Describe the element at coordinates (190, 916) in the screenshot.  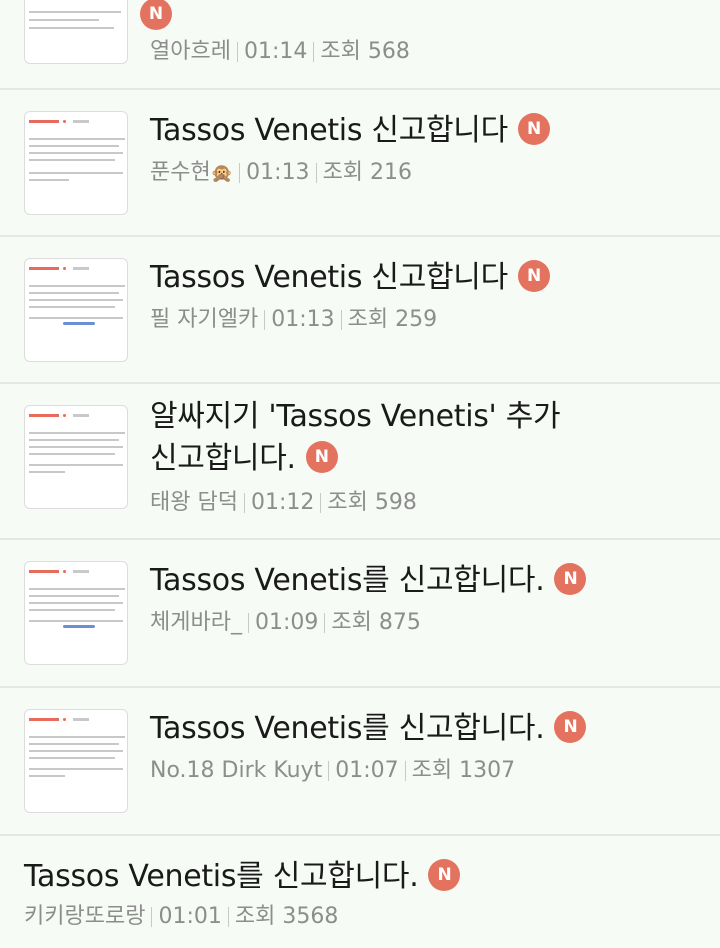
I see `post-time: 01:01` at that location.